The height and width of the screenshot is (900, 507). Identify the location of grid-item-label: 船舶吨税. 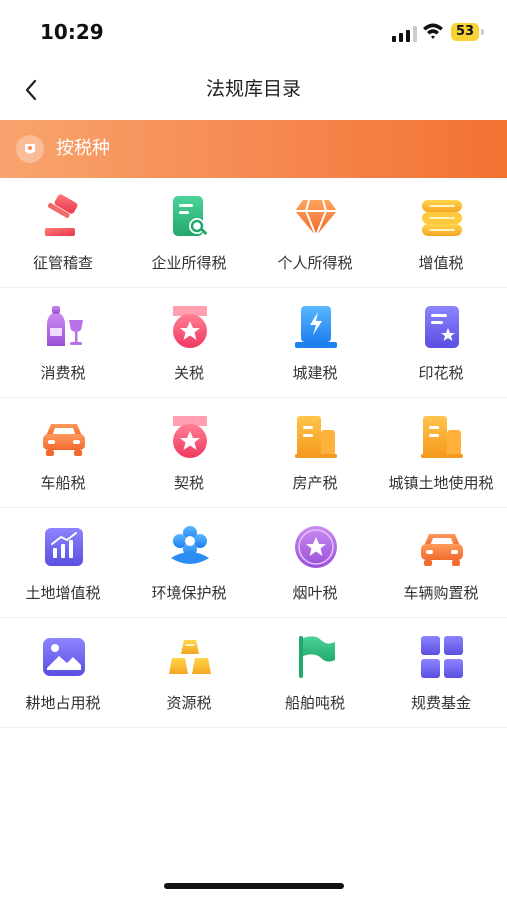
(314, 703).